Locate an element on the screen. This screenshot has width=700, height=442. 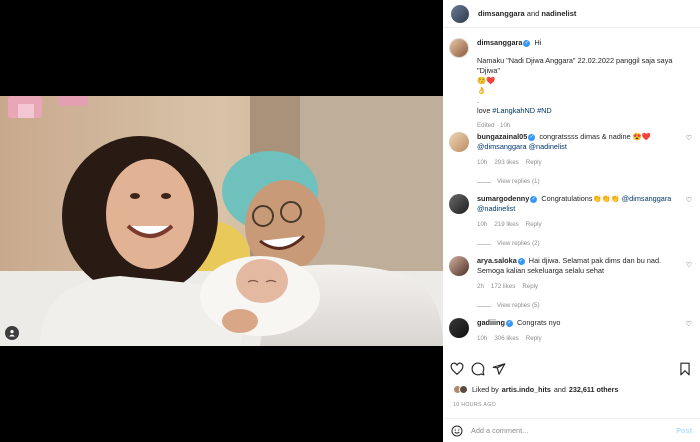
share-icon is located at coordinates (499, 369).